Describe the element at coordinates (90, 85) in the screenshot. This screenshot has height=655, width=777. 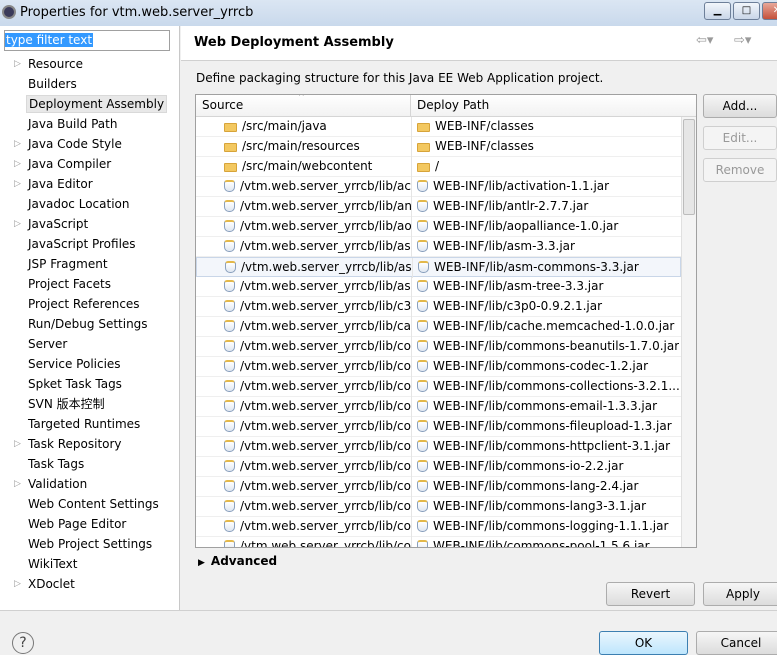
I see `sidebar-item: Builders` at that location.